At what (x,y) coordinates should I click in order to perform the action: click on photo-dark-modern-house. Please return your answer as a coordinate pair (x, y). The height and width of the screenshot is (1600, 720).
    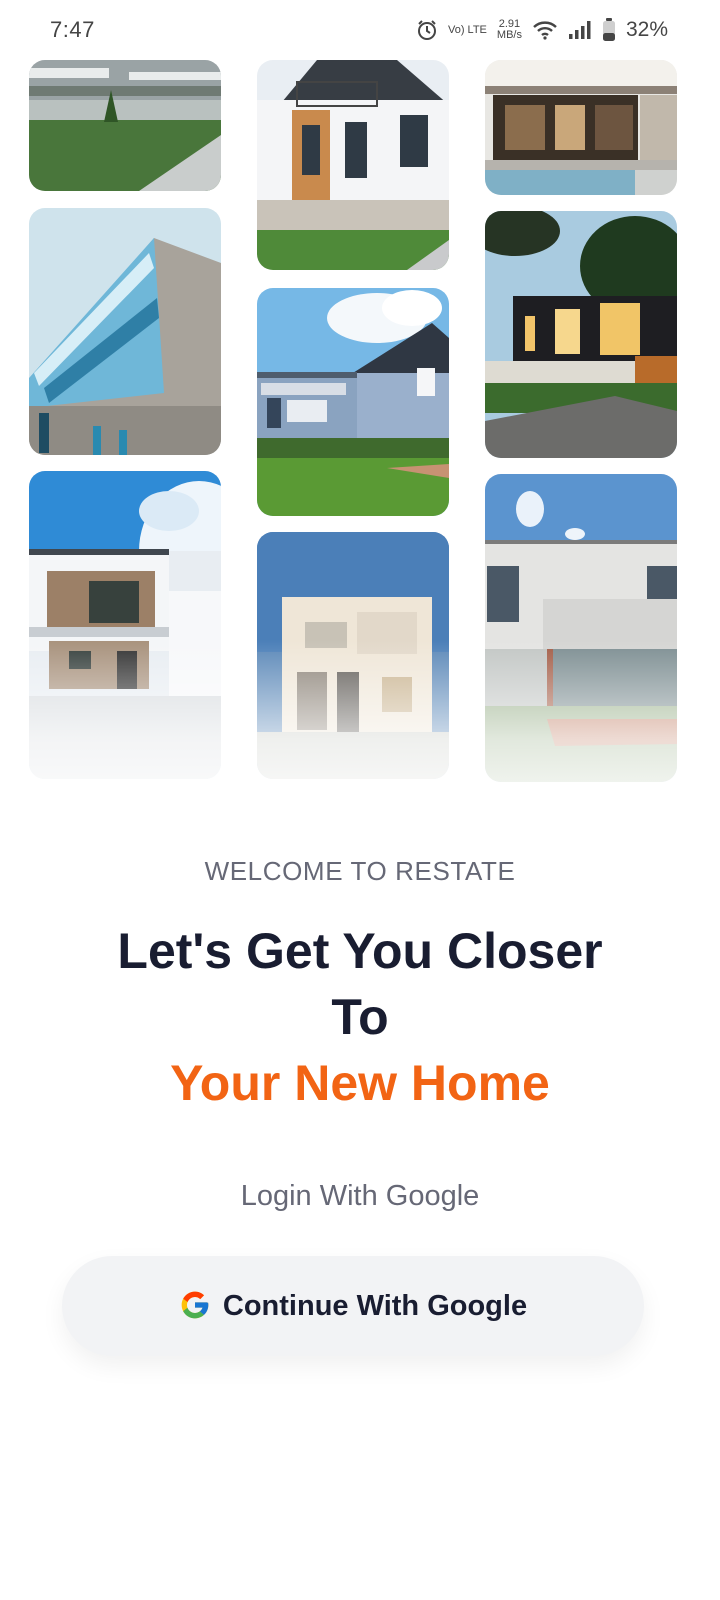
    Looking at the image, I should click on (581, 334).